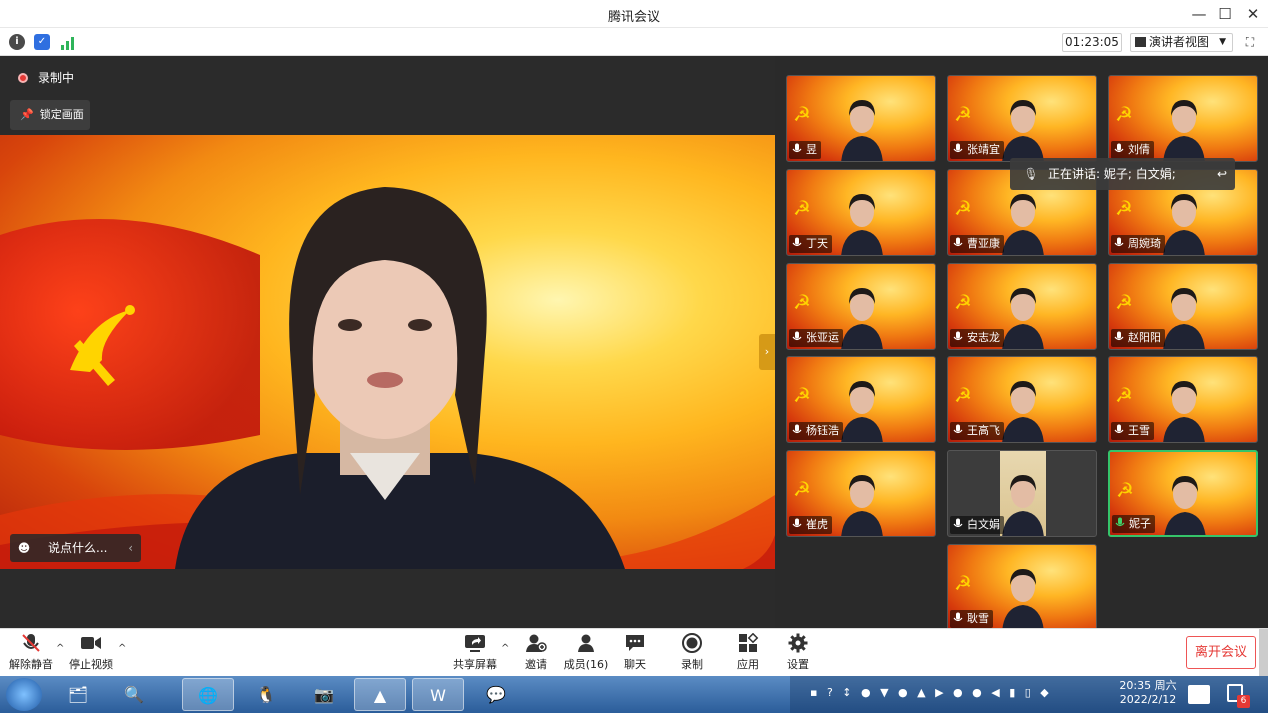 This screenshot has height=713, width=1268. Describe the element at coordinates (78, 694) in the screenshot. I see `taskbar-app-folders-icon: 🗂` at that location.